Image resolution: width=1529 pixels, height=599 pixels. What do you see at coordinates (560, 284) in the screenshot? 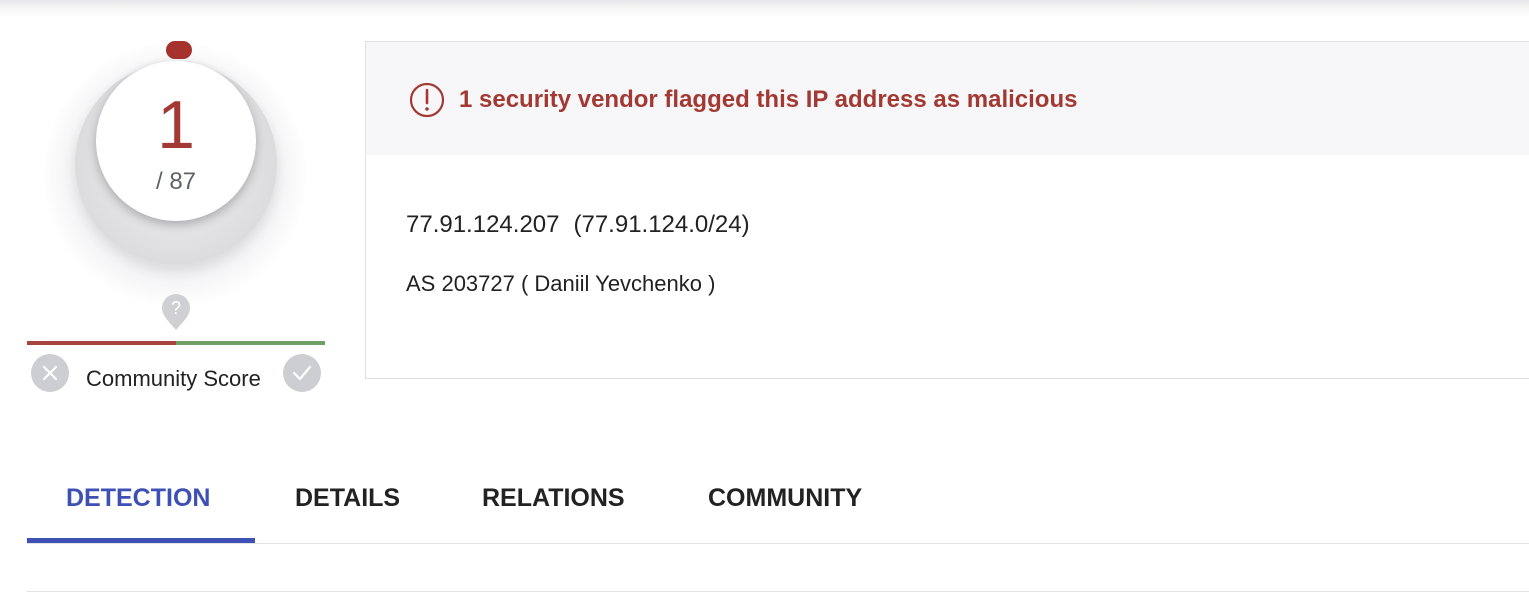
I see `asn-info: AS 203727 ( Daniil Yevchenko )` at bounding box center [560, 284].